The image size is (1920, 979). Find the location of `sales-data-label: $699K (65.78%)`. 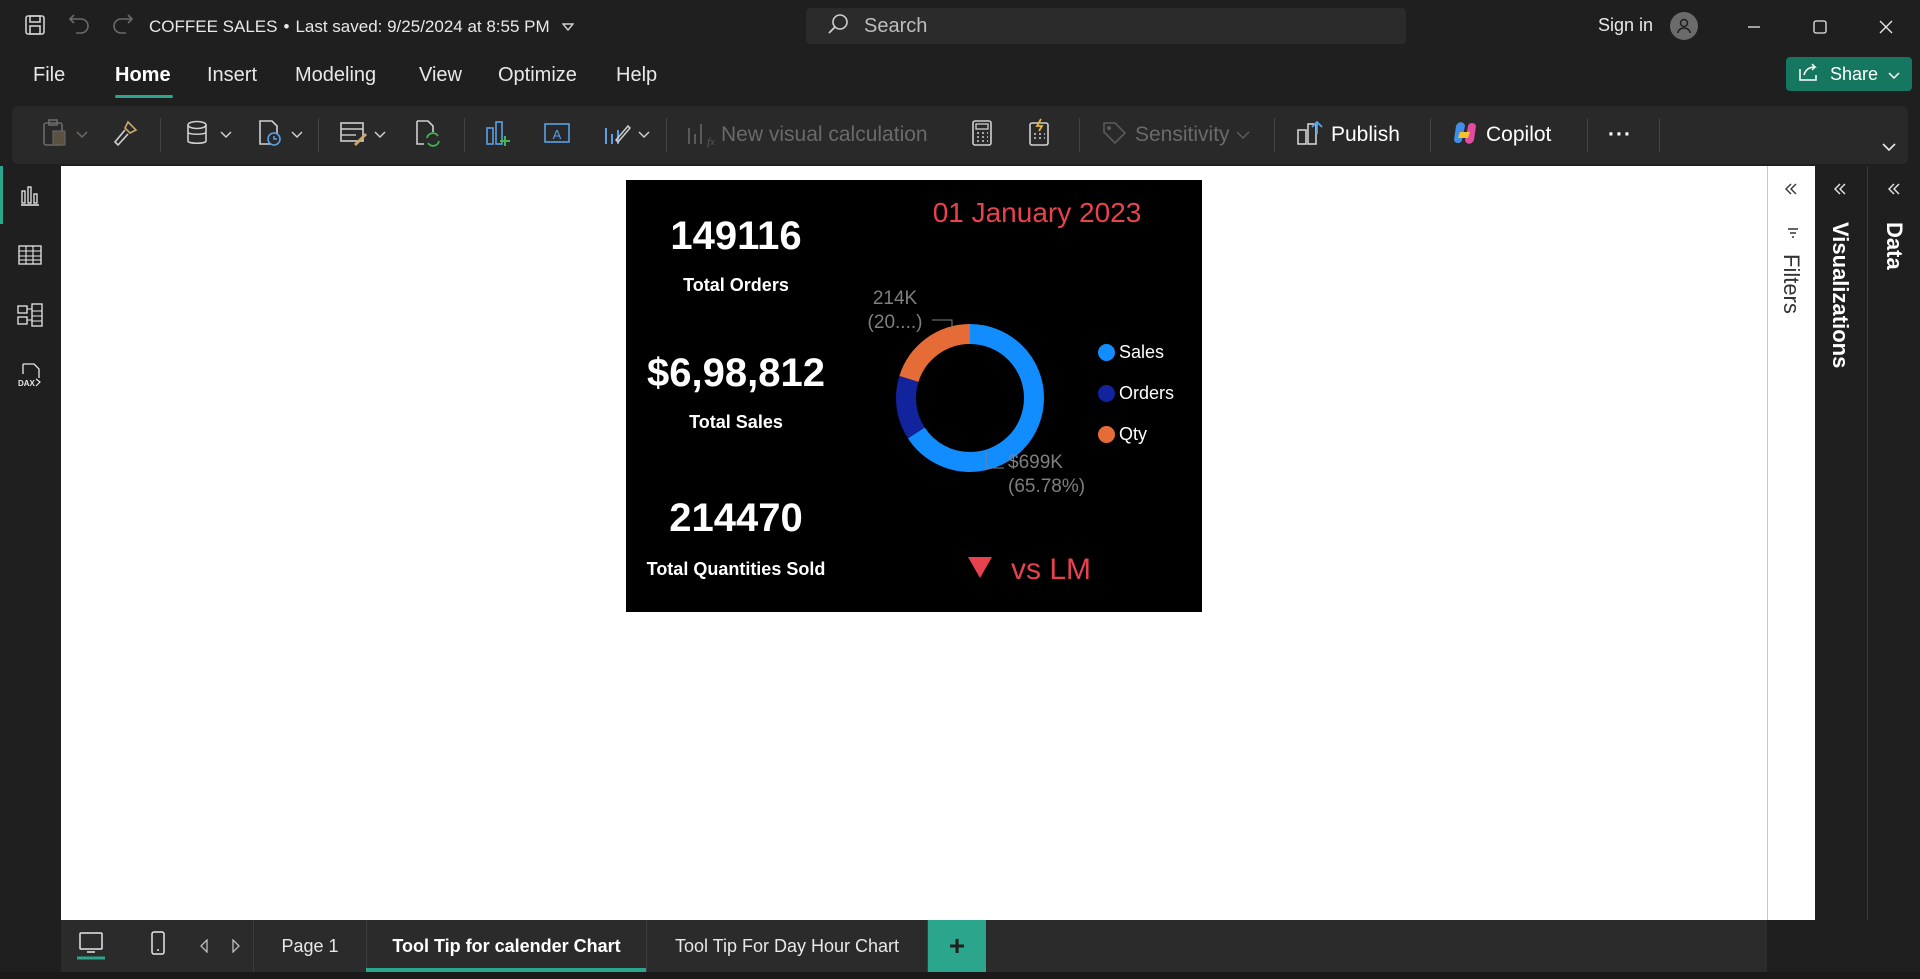

sales-data-label: $699K (65.78%) is located at coordinates (1046, 475).